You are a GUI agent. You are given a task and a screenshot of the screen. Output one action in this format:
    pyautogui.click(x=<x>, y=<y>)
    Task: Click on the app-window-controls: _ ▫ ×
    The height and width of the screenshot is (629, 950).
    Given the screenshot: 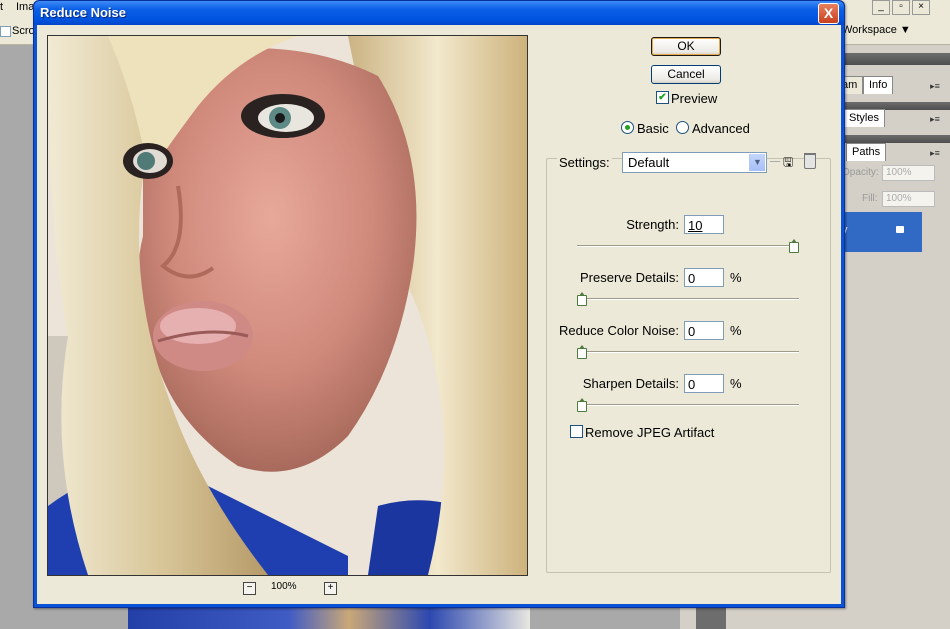 What is the action you would take?
    pyautogui.click(x=910, y=7)
    